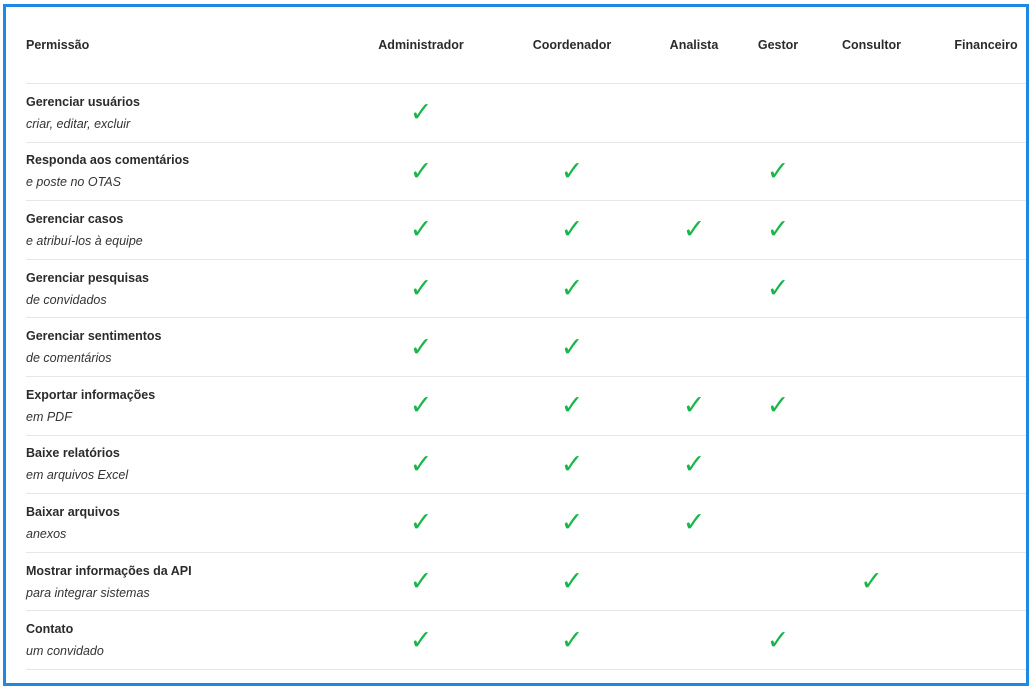 The width and height of the screenshot is (1036, 694). What do you see at coordinates (73, 182) in the screenshot?
I see `permission-subtitle: e poste no OTAS` at bounding box center [73, 182].